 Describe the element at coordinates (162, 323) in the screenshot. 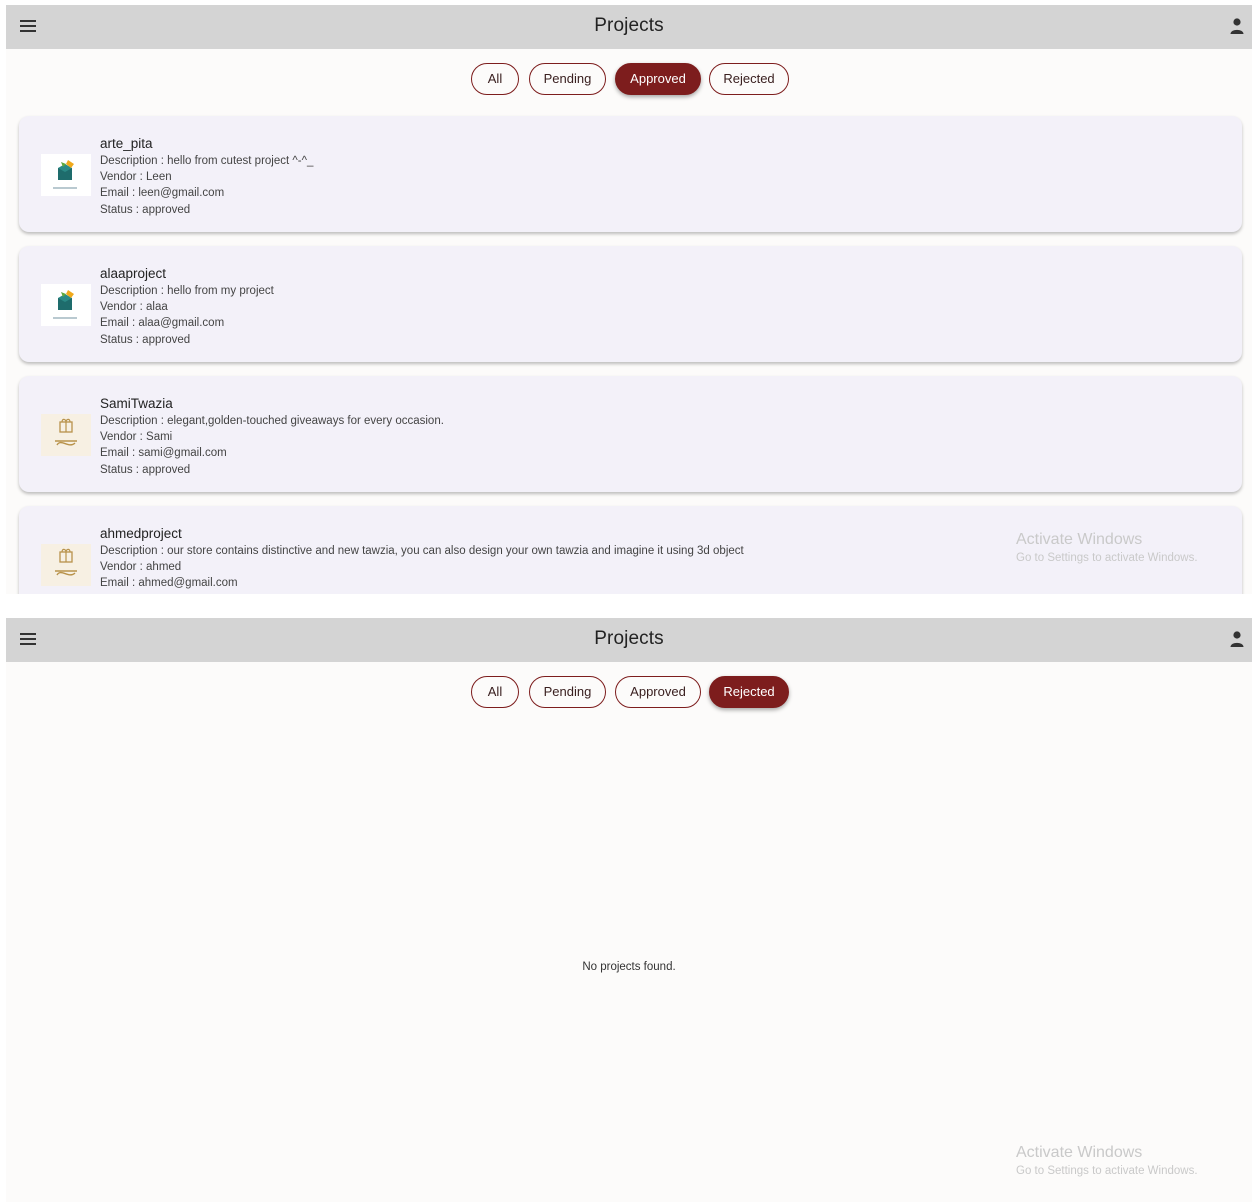

I see `project-email: Email : alaa@gmail.com` at that location.